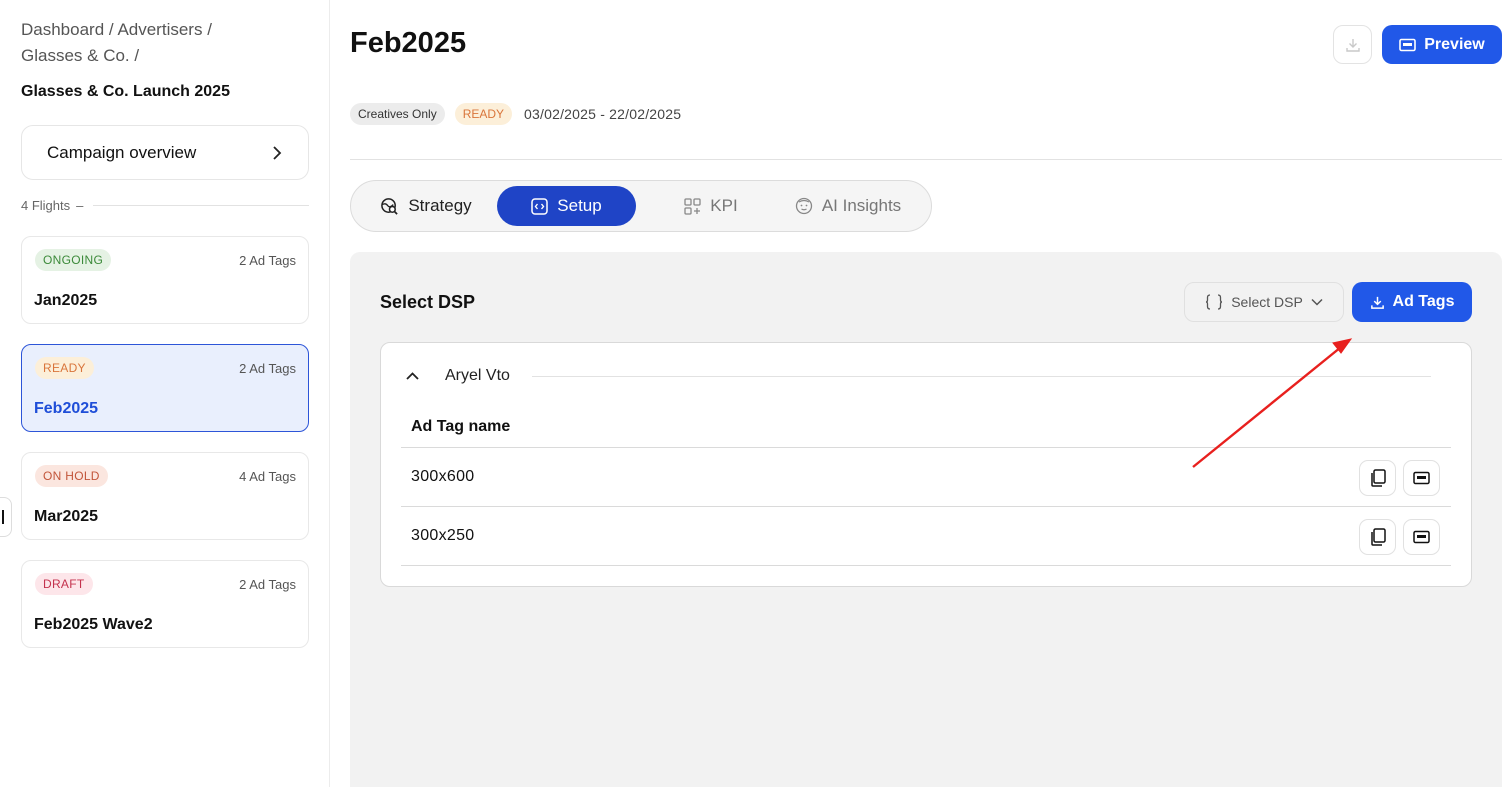 The image size is (1507, 787). Describe the element at coordinates (425, 376) in the screenshot. I see `chevron-up-icon` at that location.